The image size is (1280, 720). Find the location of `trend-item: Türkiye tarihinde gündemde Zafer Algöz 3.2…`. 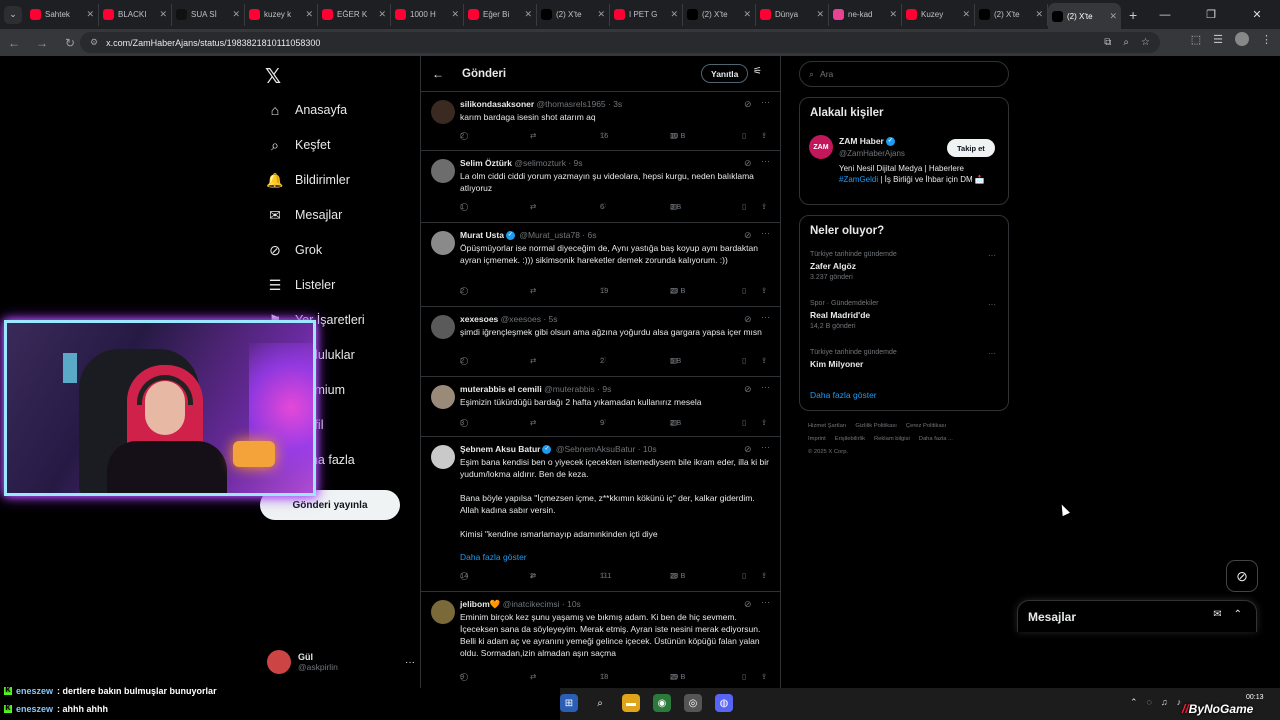

trend-item: Türkiye tarihinde gündemde Zafer Algöz 3.2… is located at coordinates (905, 266).